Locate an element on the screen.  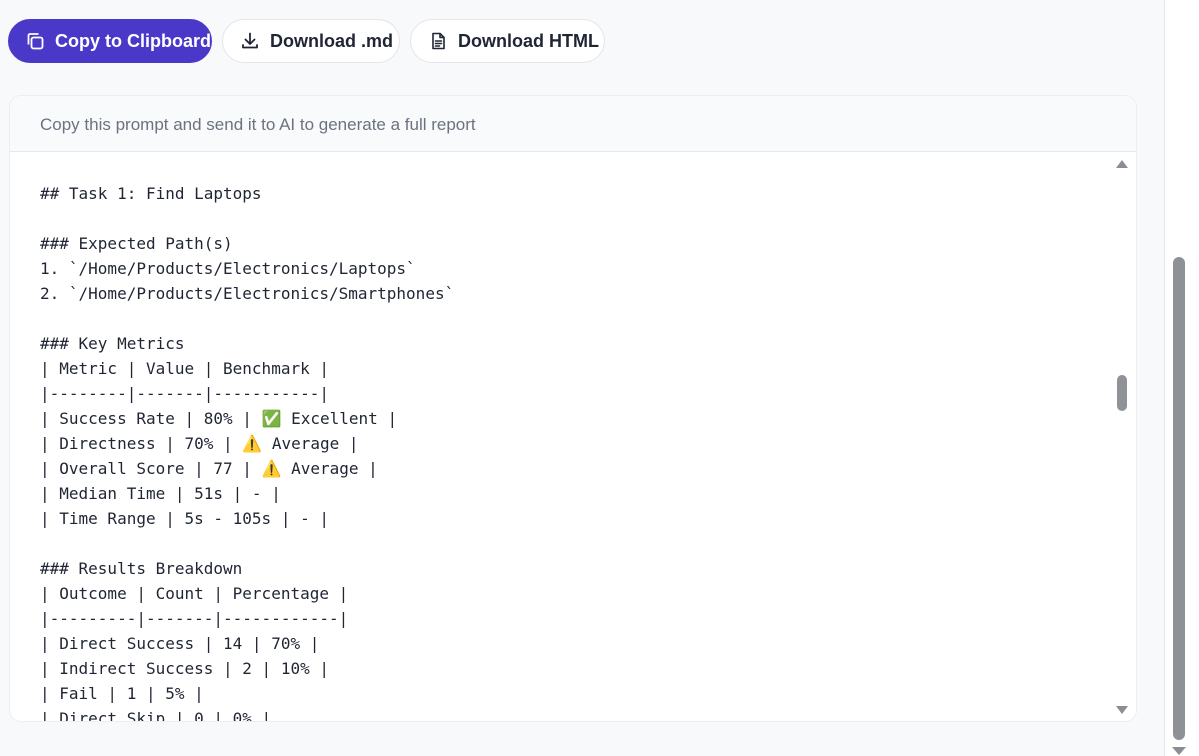
prompt-line: ### Key Metrics is located at coordinates (112, 343).